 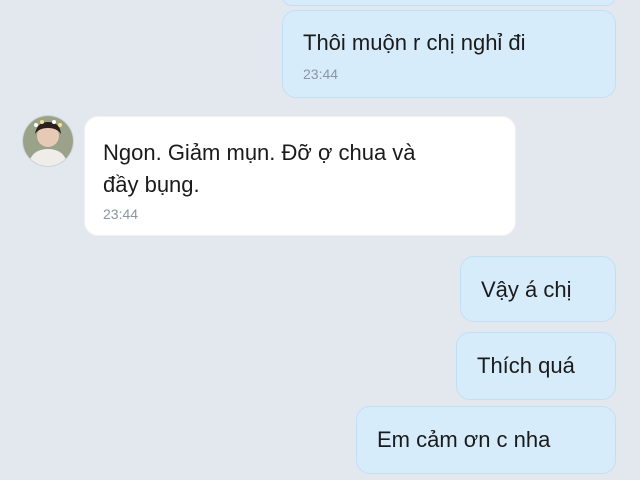 I want to click on contact-avatar, so click(x=48, y=141).